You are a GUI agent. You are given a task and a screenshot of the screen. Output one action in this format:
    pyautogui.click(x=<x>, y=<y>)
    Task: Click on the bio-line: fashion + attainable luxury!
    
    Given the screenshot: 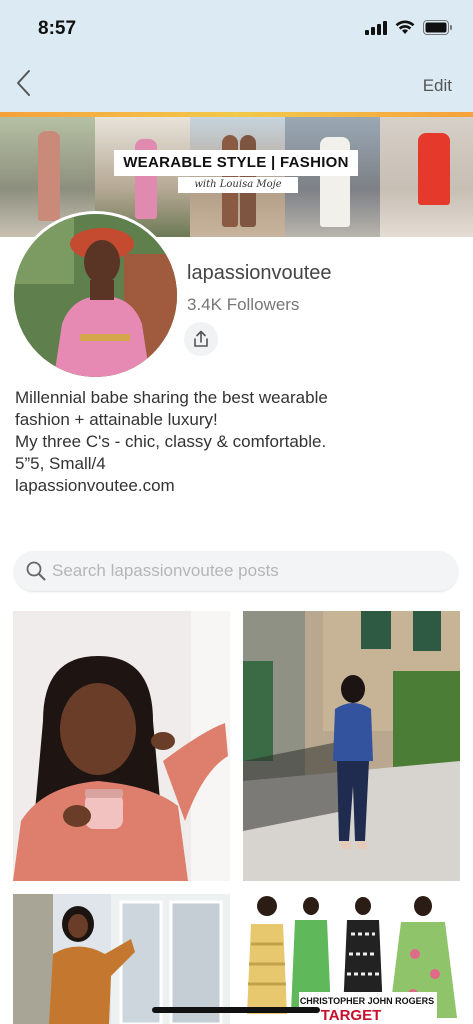 What is the action you would take?
    pyautogui.click(x=116, y=419)
    